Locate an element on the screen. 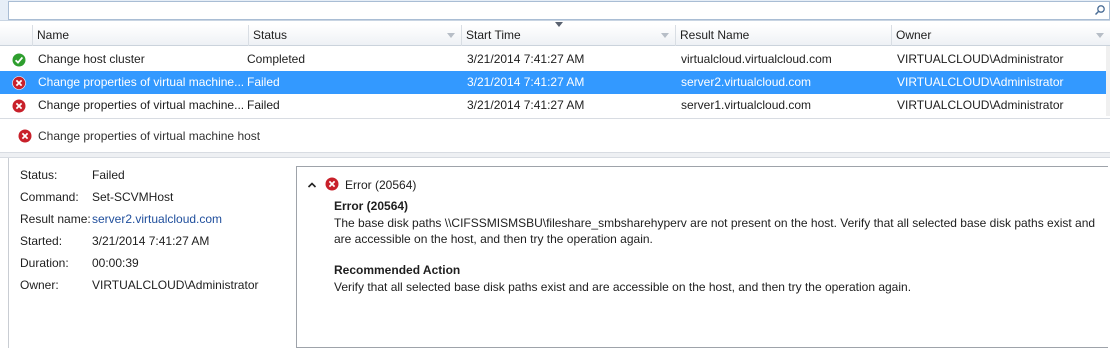 The width and height of the screenshot is (1110, 348). success-icon is located at coordinates (19, 60).